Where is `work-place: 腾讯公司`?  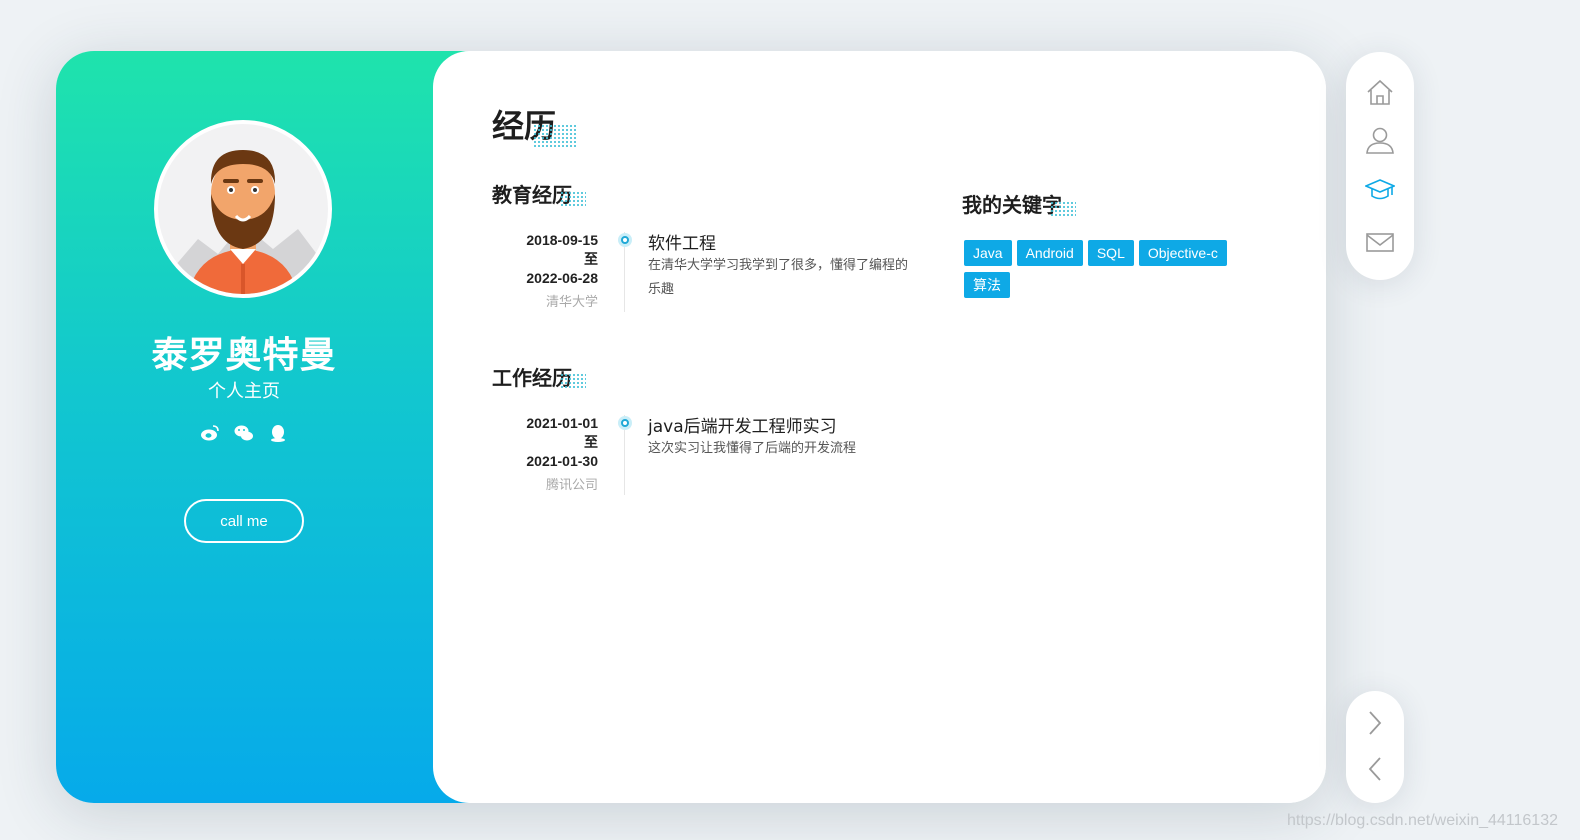 work-place: 腾讯公司 is located at coordinates (571, 485).